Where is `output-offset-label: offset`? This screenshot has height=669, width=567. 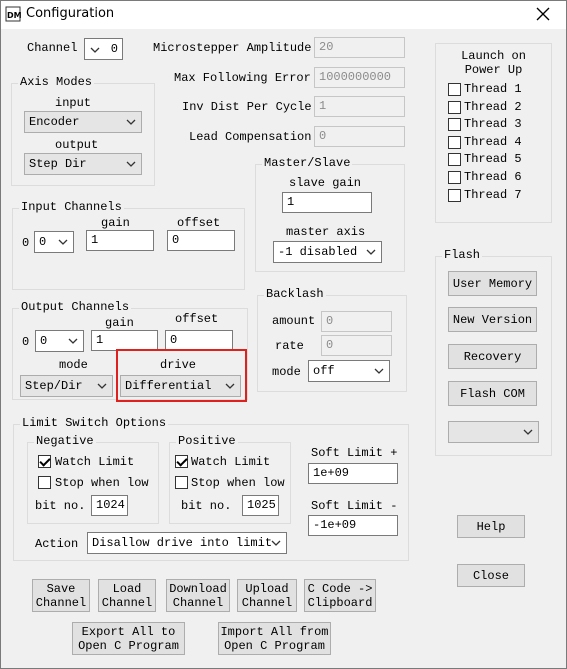 output-offset-label: offset is located at coordinates (197, 319).